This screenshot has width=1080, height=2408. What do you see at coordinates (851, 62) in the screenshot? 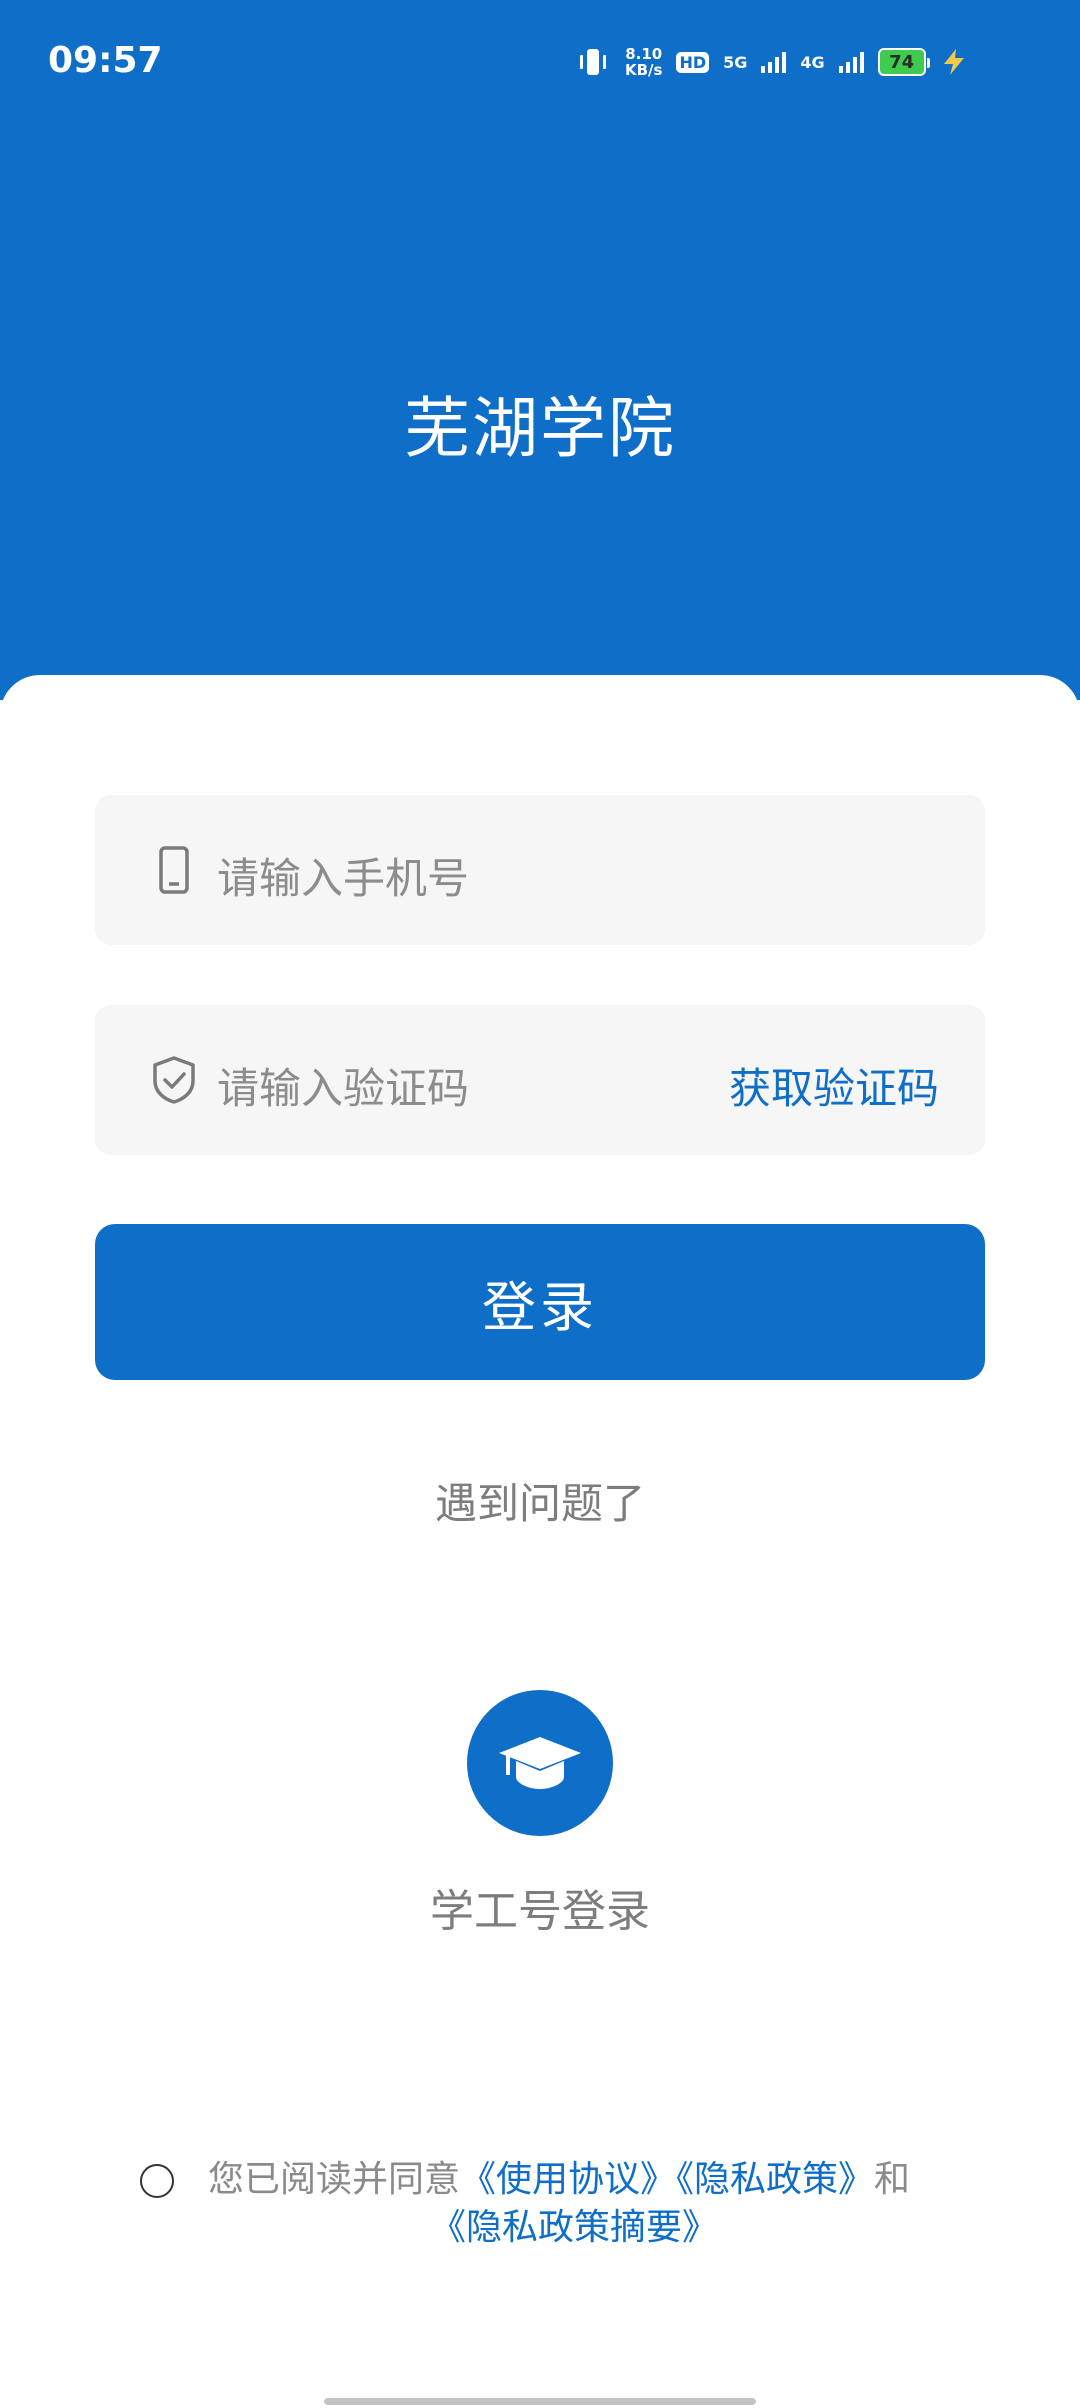
I see `signal-4g-icon` at bounding box center [851, 62].